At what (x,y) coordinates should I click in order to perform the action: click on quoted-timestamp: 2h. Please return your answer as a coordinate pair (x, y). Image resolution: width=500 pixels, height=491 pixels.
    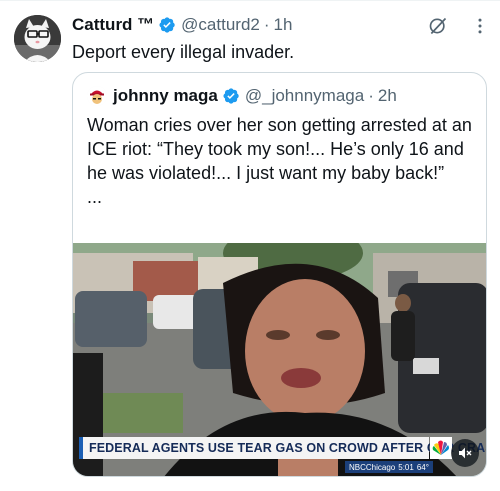
    Looking at the image, I should click on (387, 96).